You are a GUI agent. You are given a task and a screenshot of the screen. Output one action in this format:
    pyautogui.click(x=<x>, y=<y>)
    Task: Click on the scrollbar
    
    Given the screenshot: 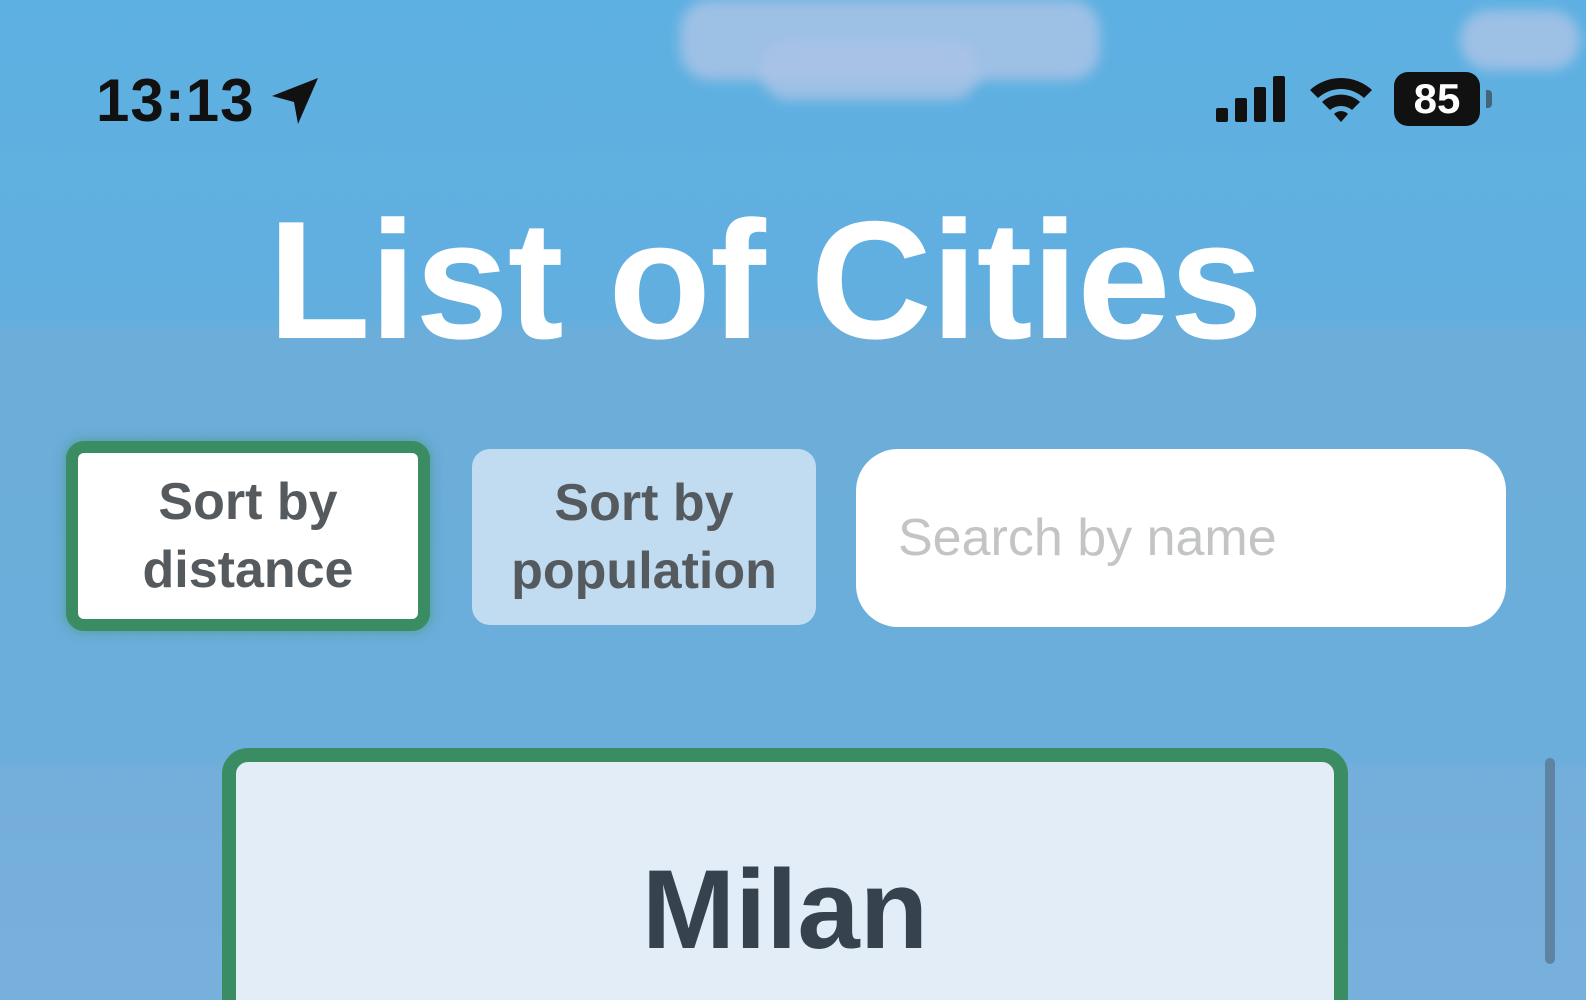 What is the action you would take?
    pyautogui.click(x=1550, y=861)
    